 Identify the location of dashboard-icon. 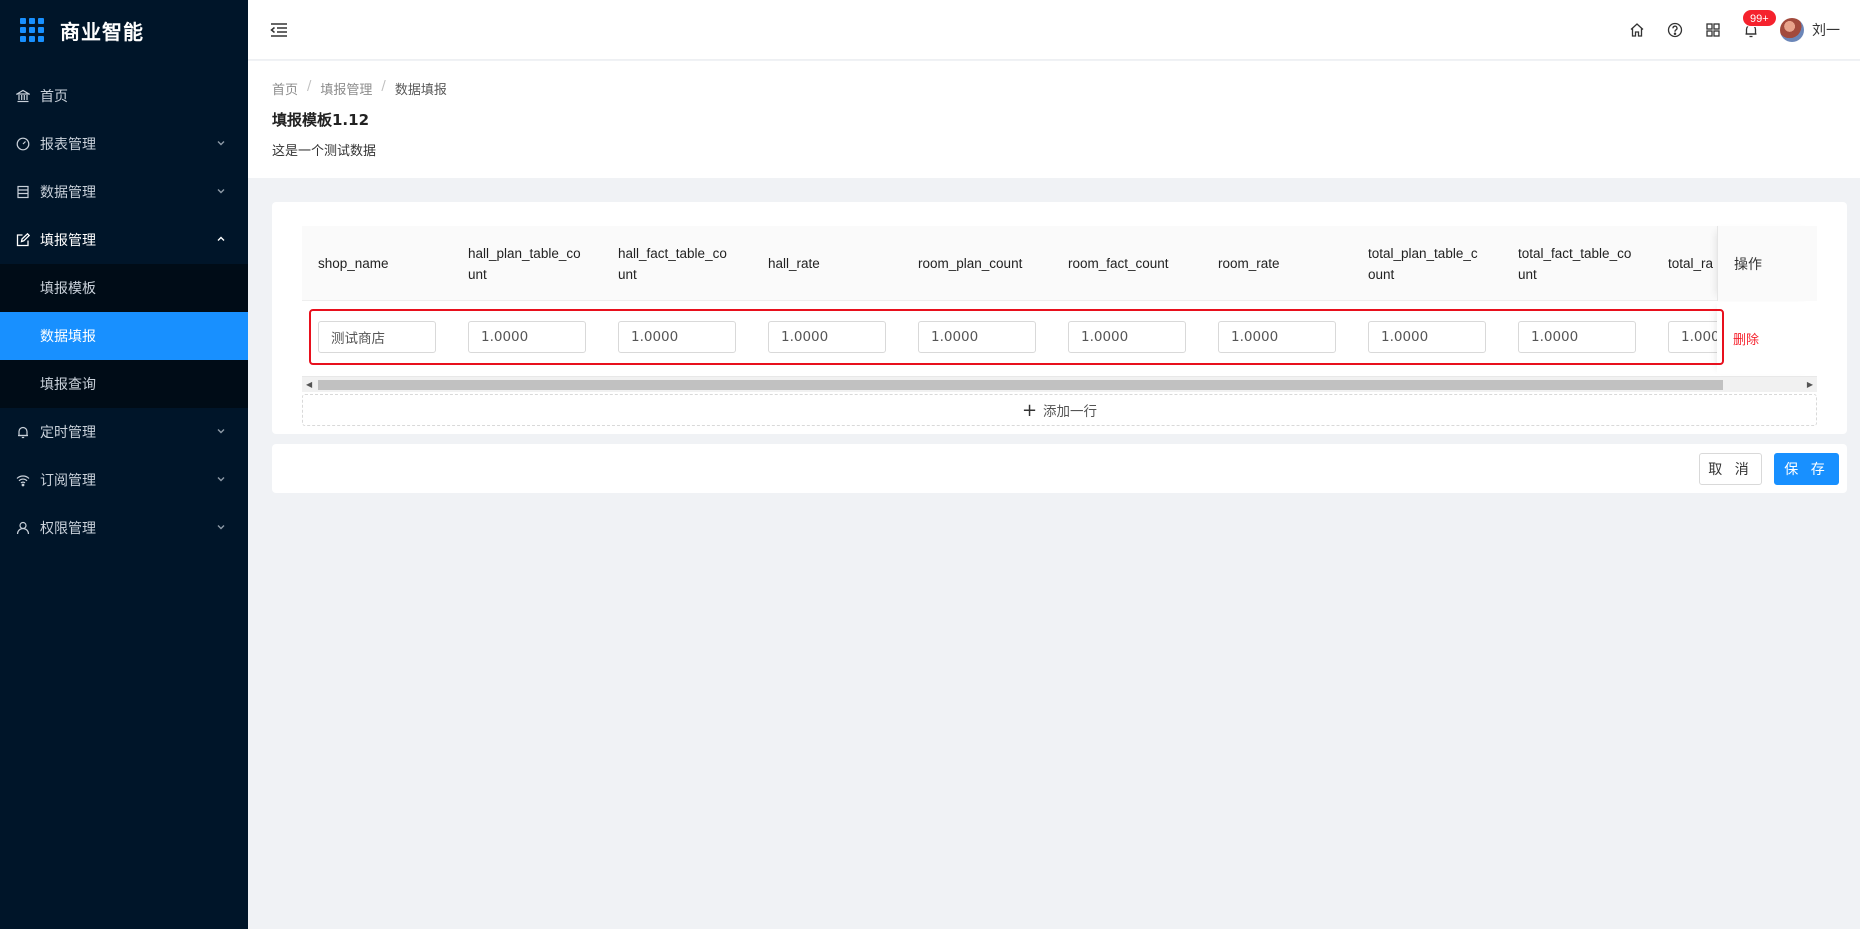
(23, 144).